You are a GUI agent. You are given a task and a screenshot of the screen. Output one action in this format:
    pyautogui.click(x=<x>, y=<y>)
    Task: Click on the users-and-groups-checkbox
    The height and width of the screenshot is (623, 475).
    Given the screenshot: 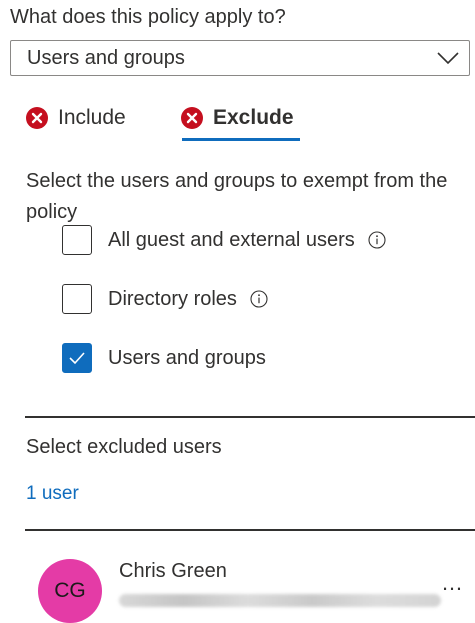 What is the action you would take?
    pyautogui.click(x=77, y=358)
    